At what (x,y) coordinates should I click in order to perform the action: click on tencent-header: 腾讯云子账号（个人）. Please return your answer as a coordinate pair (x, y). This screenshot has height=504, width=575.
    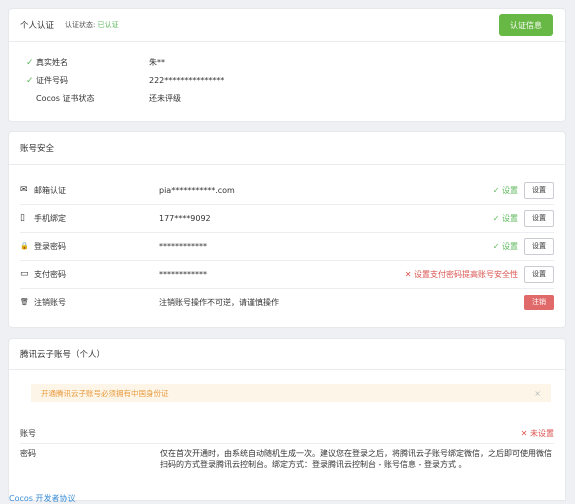
    Looking at the image, I should click on (287, 354).